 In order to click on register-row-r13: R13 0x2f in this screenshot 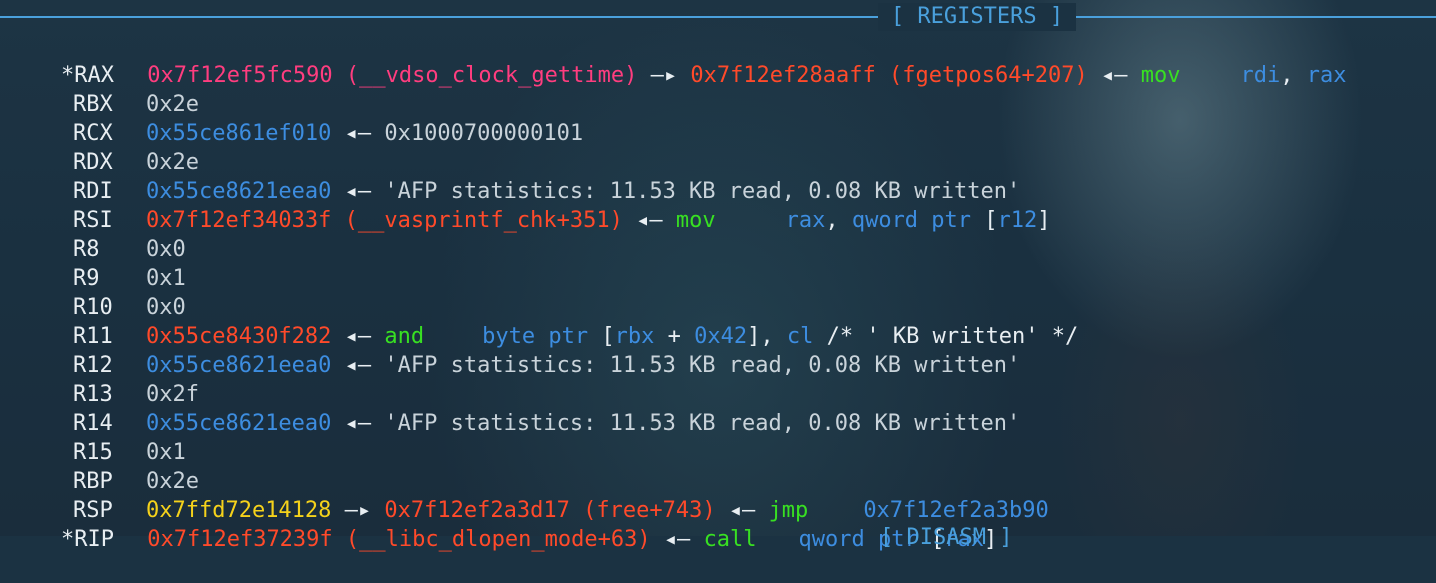, I will do `click(103, 379)`.